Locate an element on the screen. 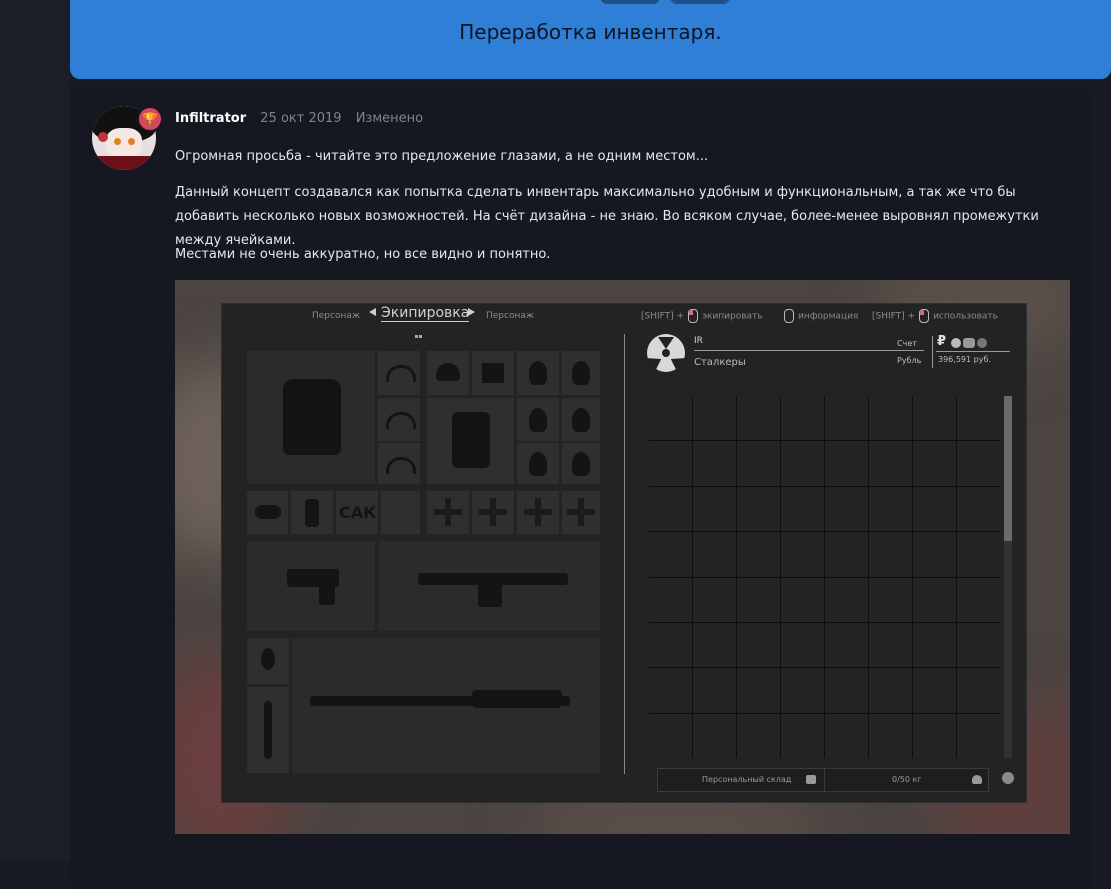 The width and height of the screenshot is (1111, 889). sak-slot: САК is located at coordinates (357, 512).